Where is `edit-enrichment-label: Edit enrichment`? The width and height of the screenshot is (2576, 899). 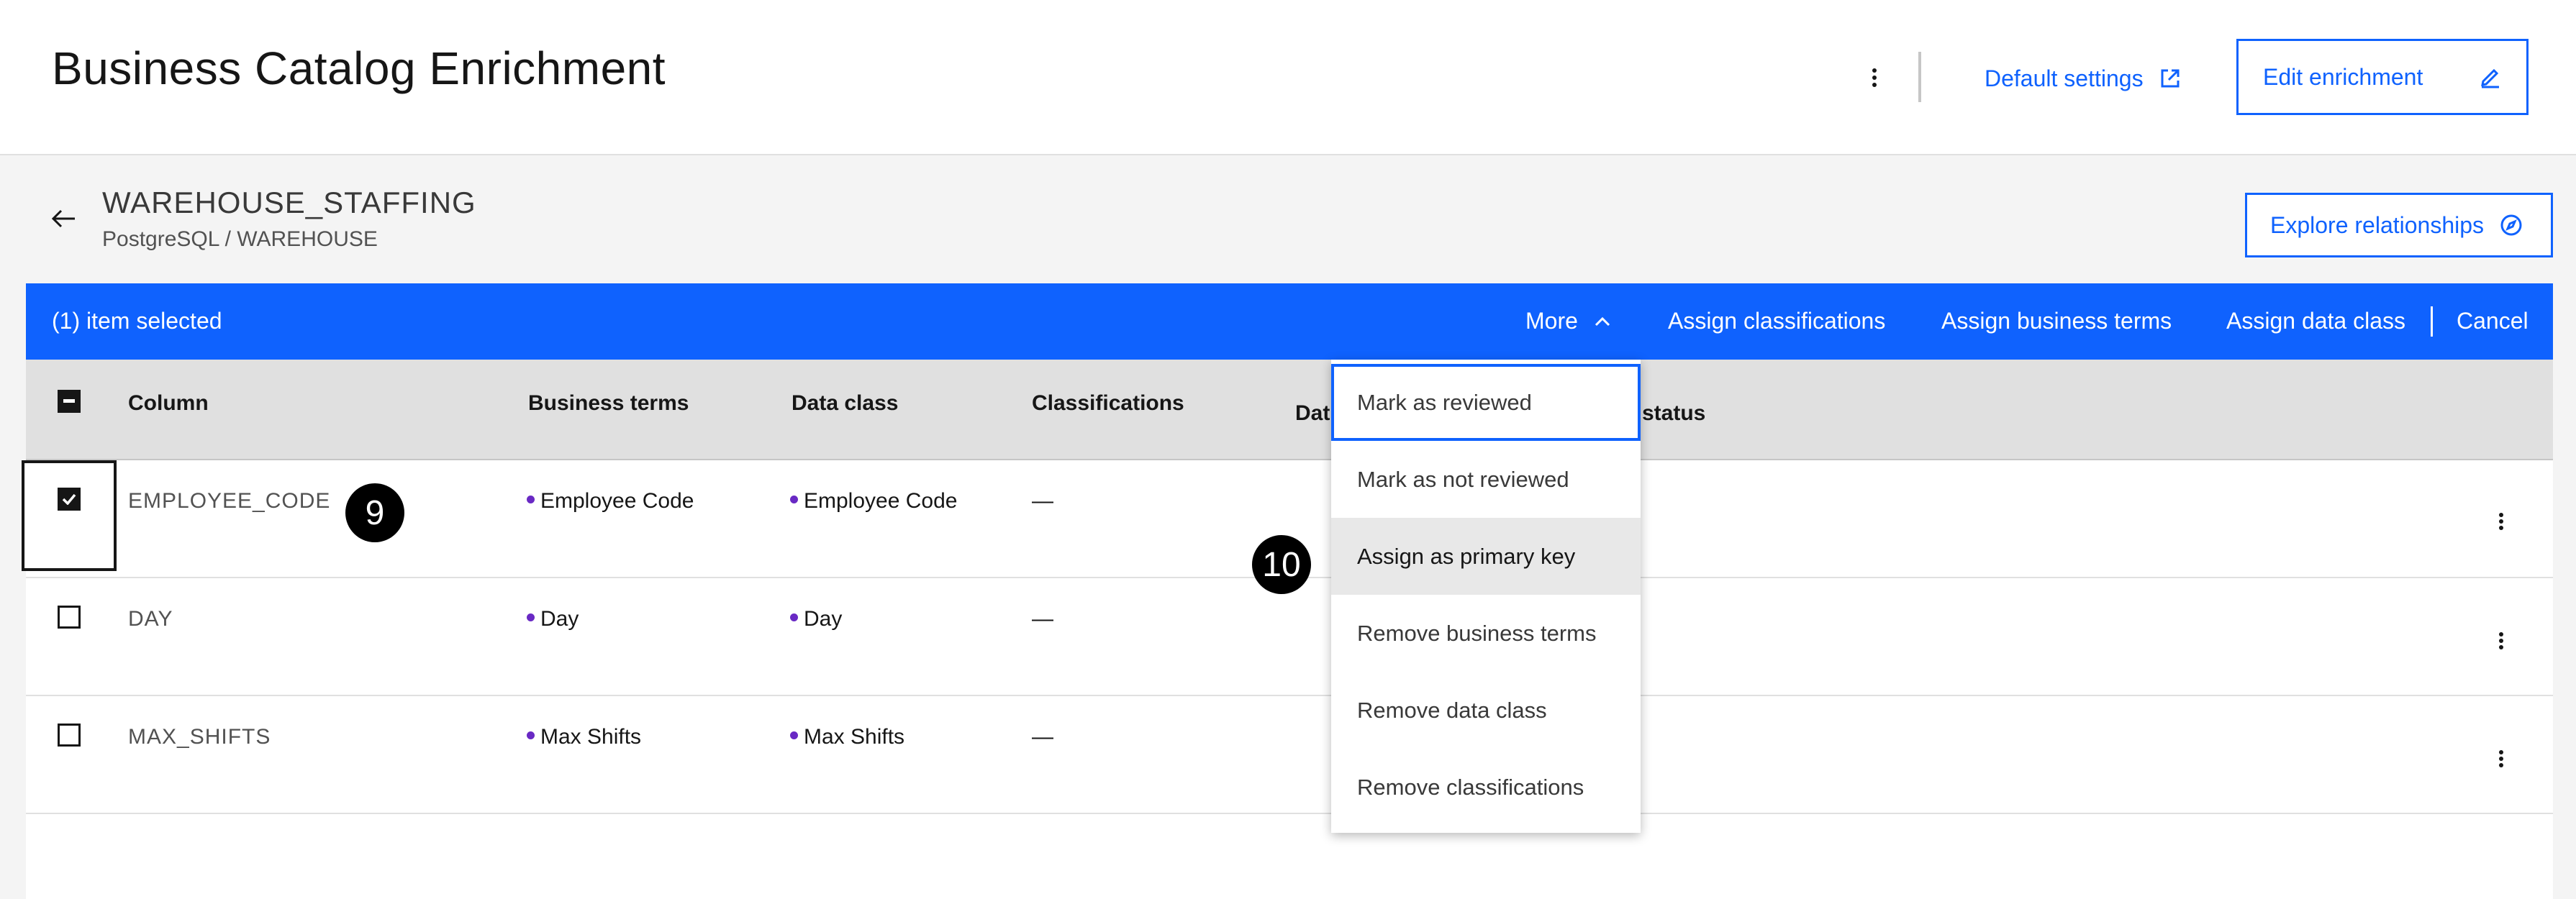 edit-enrichment-label: Edit enrichment is located at coordinates (2343, 76).